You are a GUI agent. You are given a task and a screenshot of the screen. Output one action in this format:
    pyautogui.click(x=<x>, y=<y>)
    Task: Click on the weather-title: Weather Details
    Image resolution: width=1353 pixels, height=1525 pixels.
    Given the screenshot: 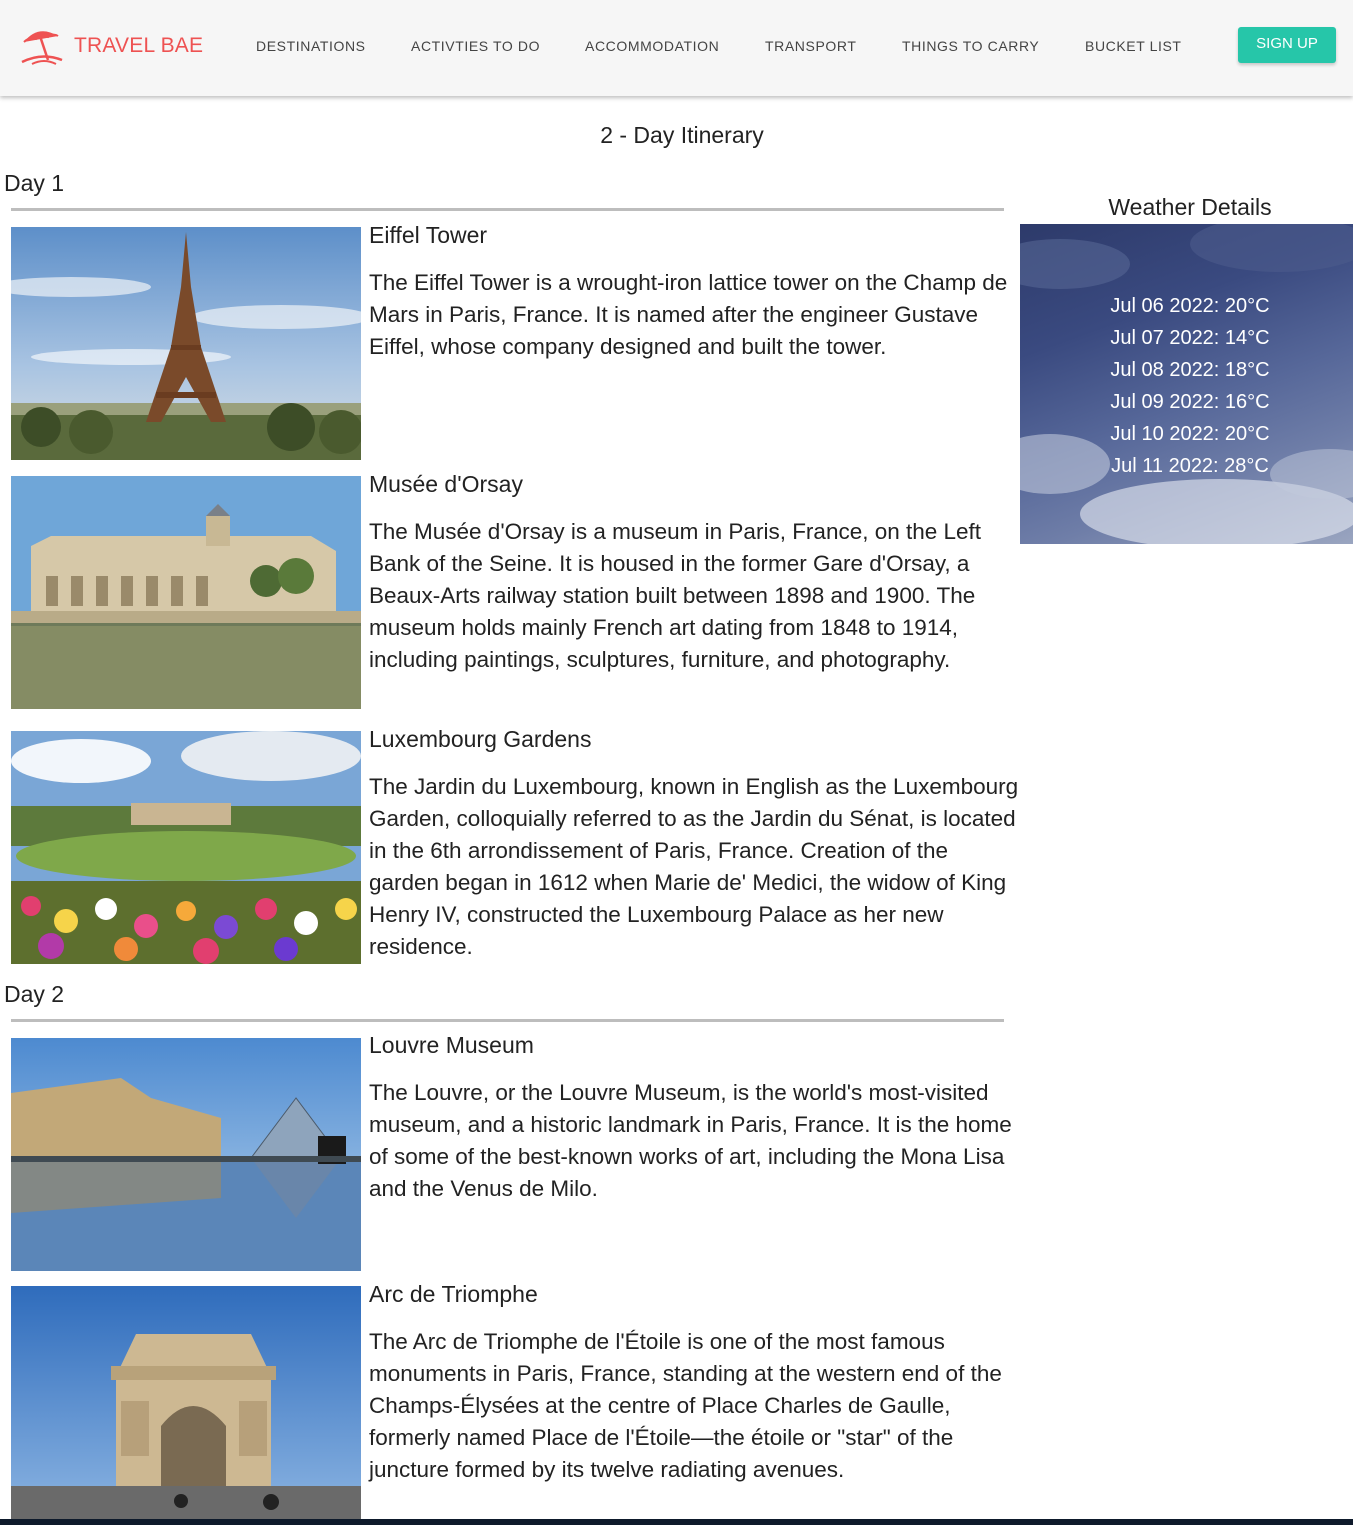 What is the action you would take?
    pyautogui.click(x=1190, y=207)
    